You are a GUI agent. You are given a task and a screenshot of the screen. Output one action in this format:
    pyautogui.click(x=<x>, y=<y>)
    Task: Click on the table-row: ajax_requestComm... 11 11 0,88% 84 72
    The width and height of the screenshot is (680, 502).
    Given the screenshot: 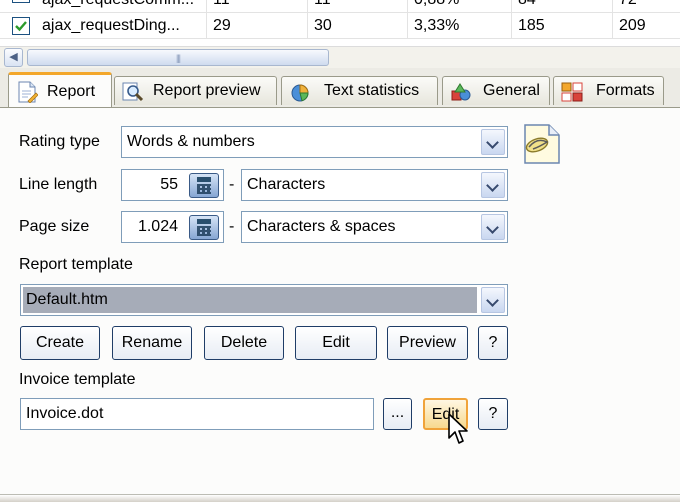 What is the action you would take?
    pyautogui.click(x=340, y=6)
    